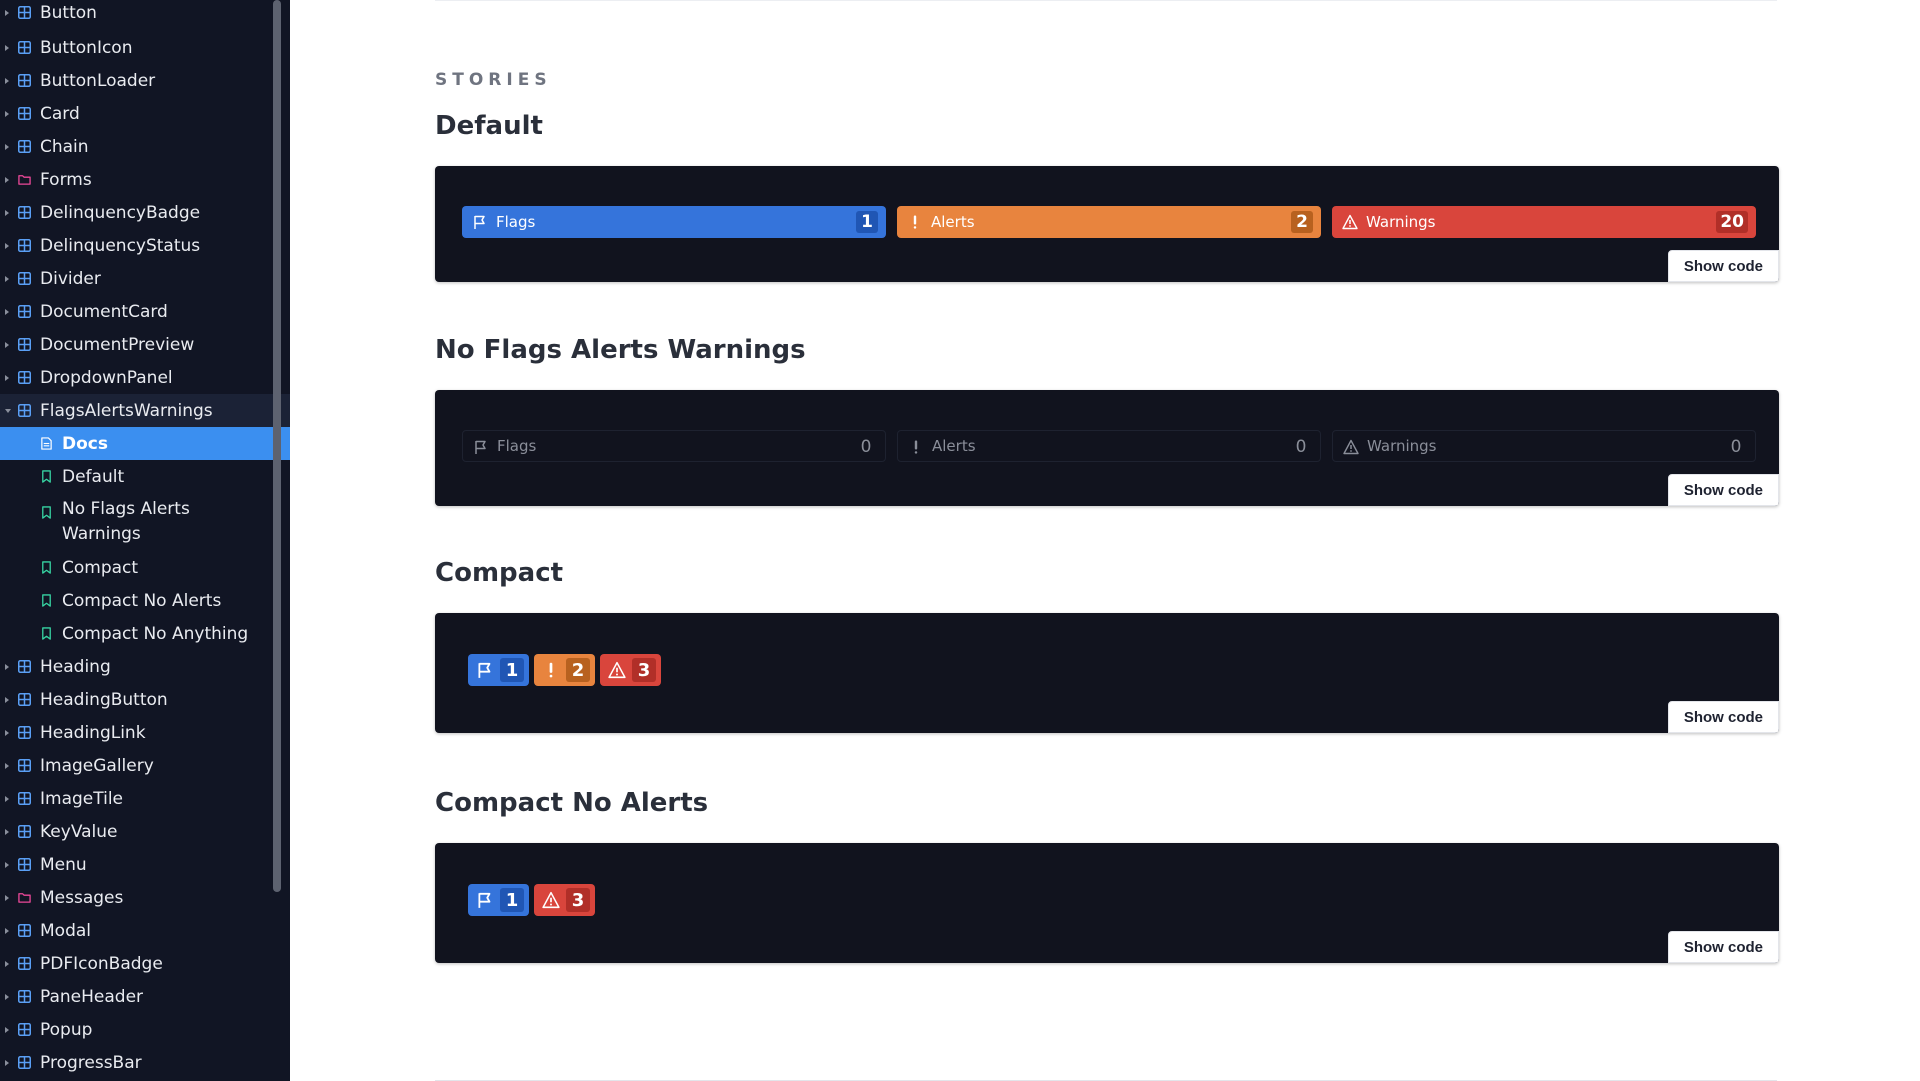 This screenshot has height=1081, width=1920. I want to click on sidebar-item-label: Button, so click(68, 12).